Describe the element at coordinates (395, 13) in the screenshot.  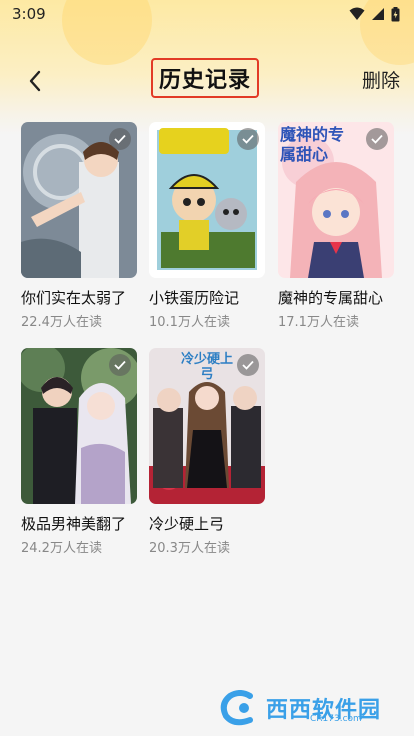
I see `battery-icon` at that location.